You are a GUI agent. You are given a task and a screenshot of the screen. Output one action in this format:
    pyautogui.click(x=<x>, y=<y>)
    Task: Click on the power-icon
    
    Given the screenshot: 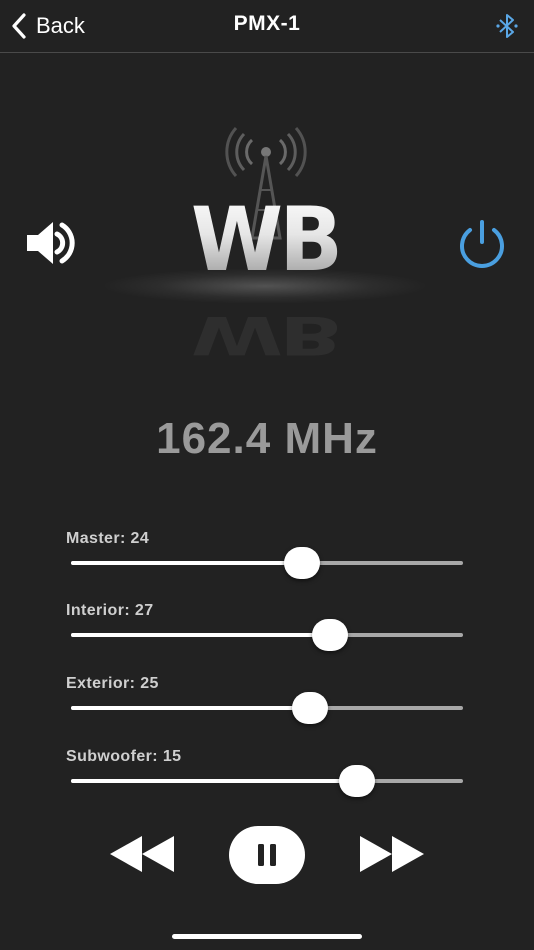 What is the action you would take?
    pyautogui.click(x=482, y=244)
    